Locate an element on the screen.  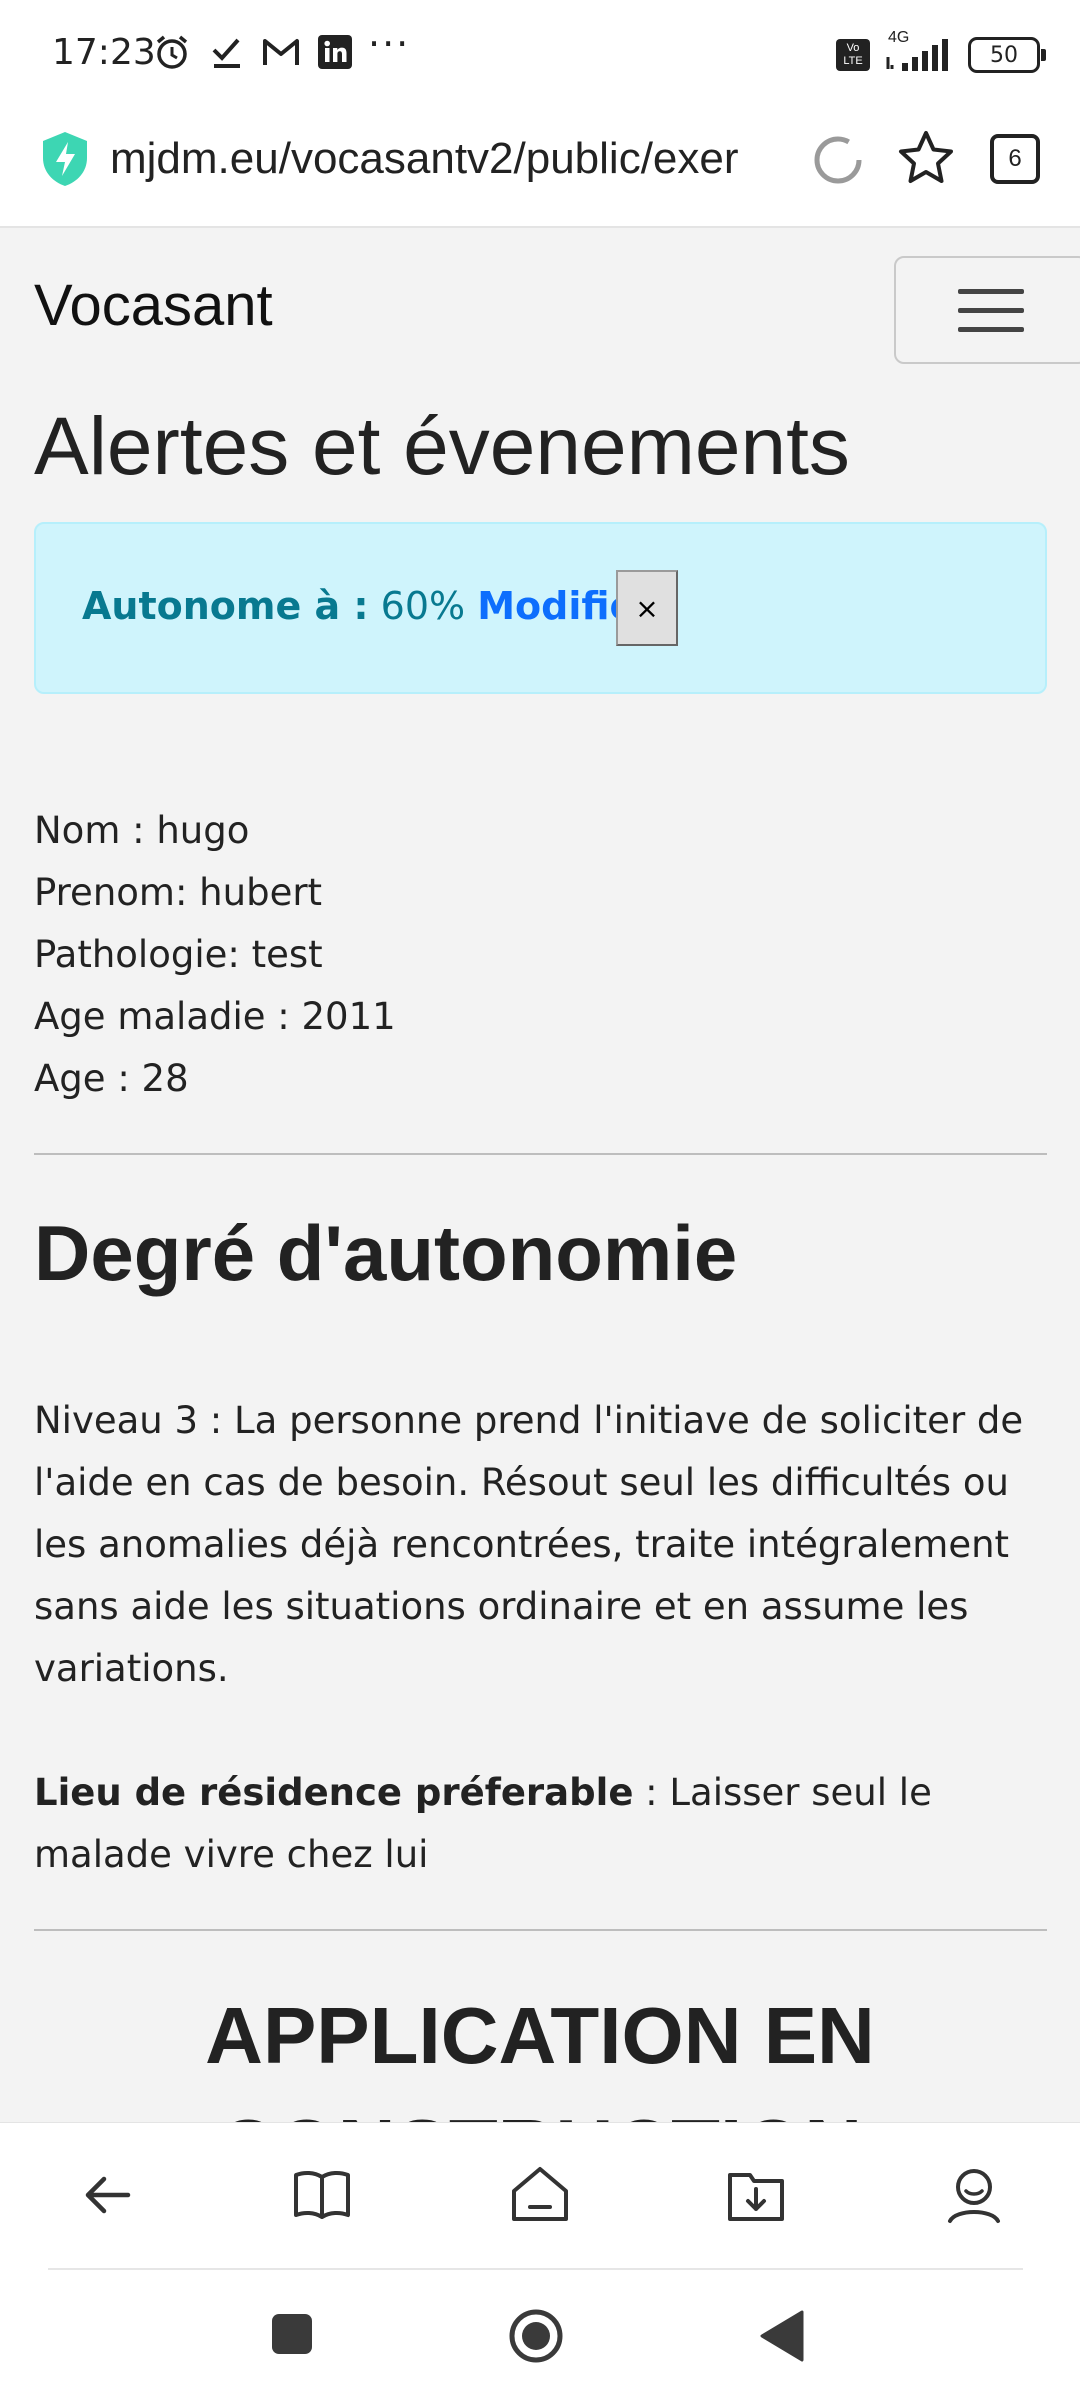
status-notification-icons is located at coordinates (252, 52).